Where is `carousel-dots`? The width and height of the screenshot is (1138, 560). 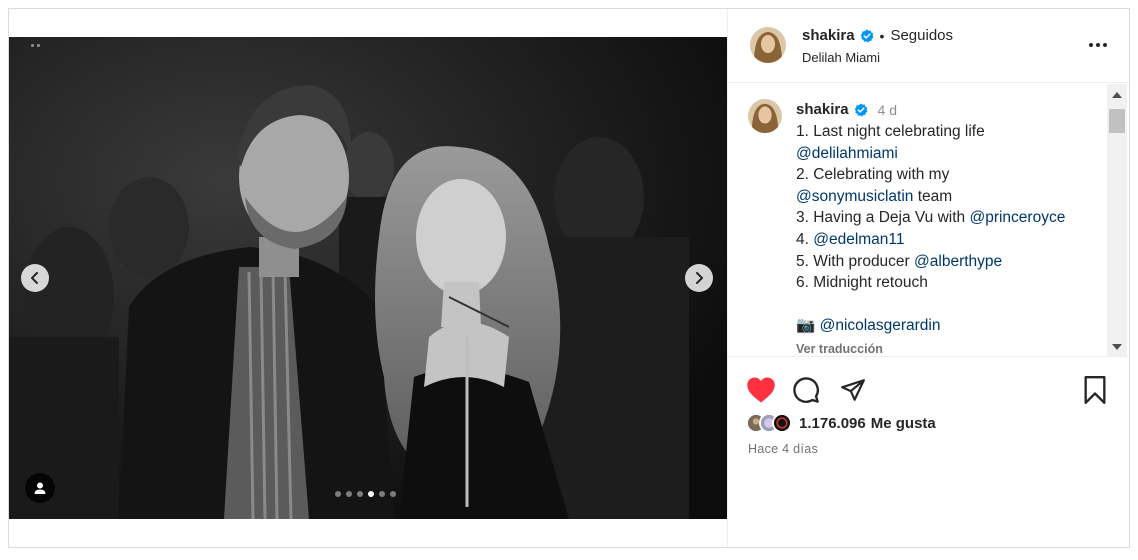 carousel-dots is located at coordinates (365, 494).